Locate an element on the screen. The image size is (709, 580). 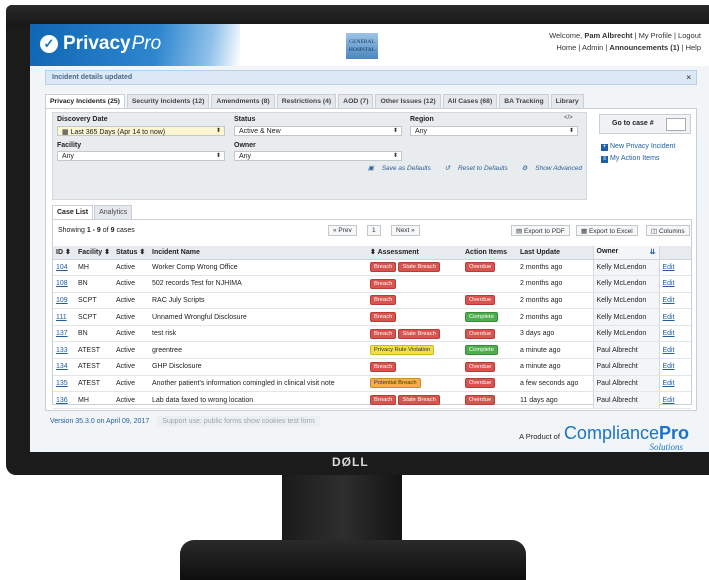
facility-cell: BN is located at coordinates (94, 284).